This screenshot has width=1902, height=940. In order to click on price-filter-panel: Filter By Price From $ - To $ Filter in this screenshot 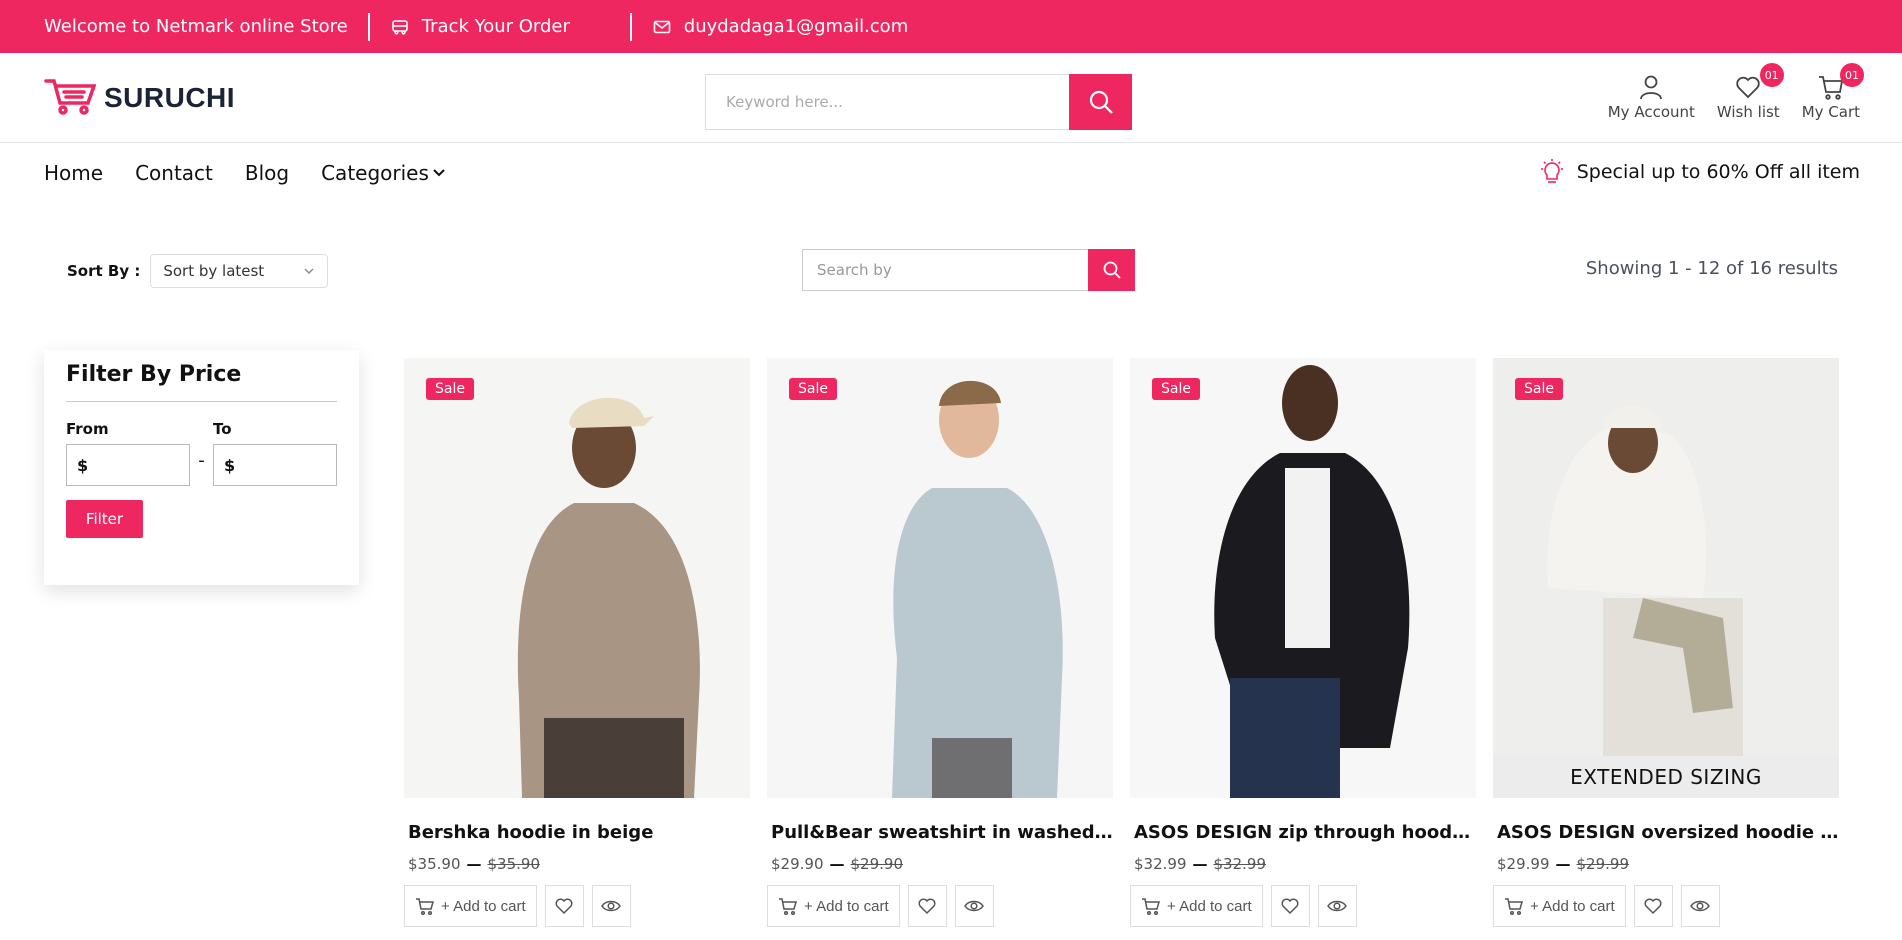, I will do `click(201, 467)`.